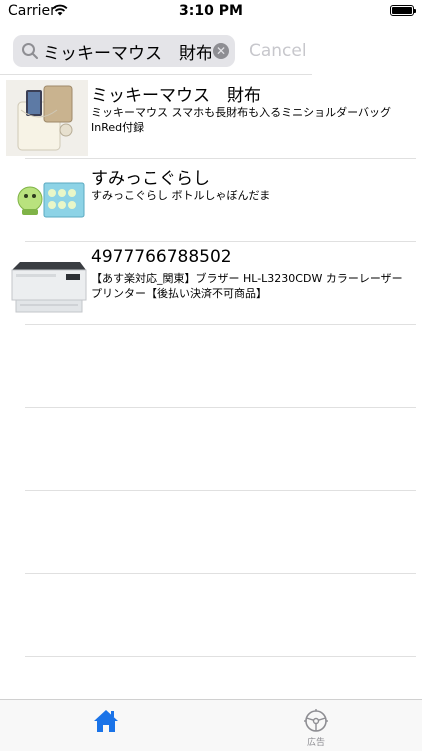 The height and width of the screenshot is (751, 422). I want to click on status-time: 3:10 PM, so click(211, 11).